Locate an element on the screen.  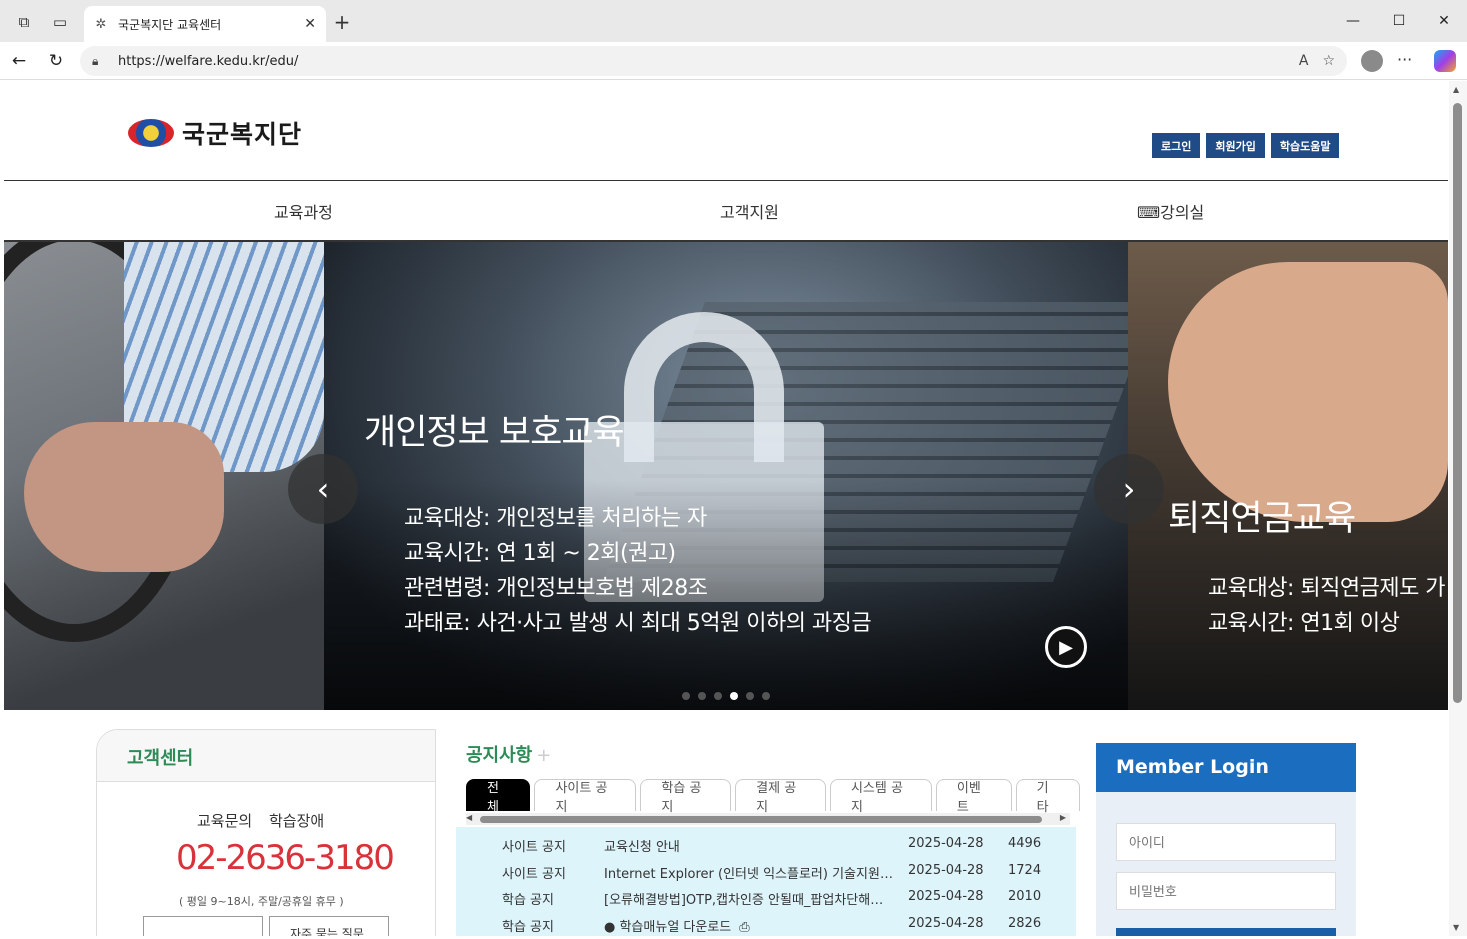
address-bar: 🔒︎ https://welfare.kedu.kr/edu/ A ☆ is located at coordinates (713, 61).